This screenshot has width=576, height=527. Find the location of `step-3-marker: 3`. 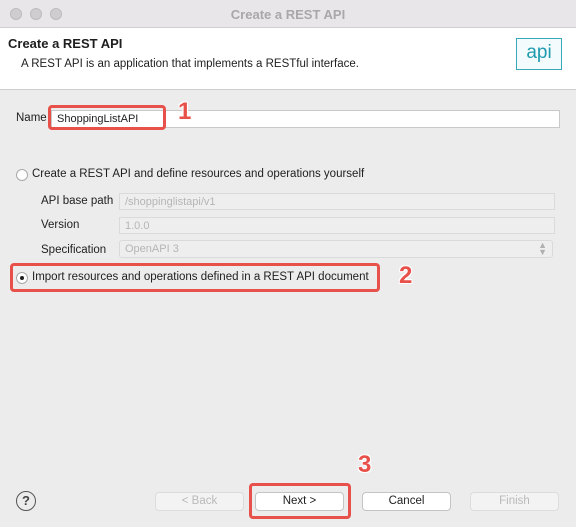

step-3-marker: 3 is located at coordinates (365, 464).